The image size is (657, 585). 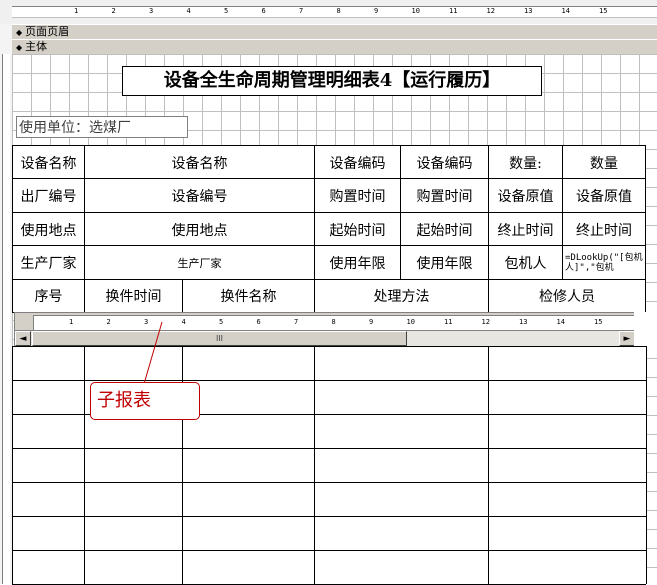 I want to click on field-label: 使用年限, so click(x=357, y=262).